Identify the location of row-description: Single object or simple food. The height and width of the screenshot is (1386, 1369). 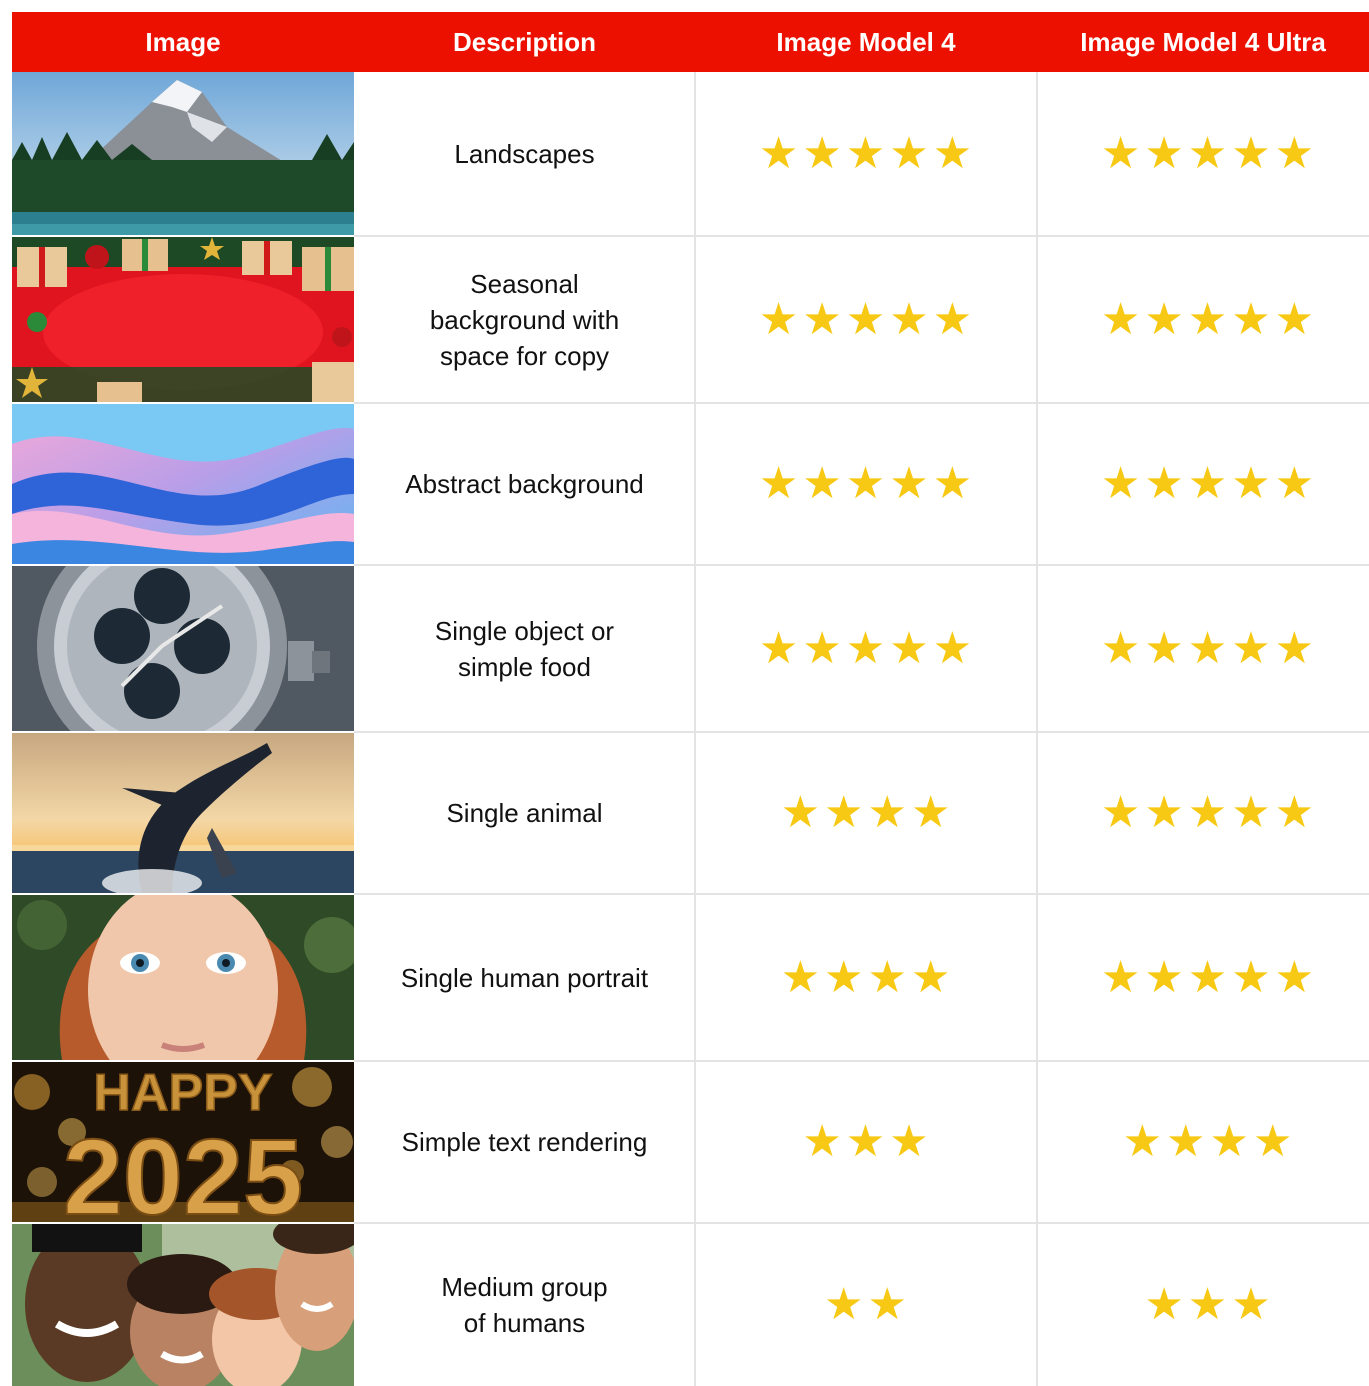
(524, 648).